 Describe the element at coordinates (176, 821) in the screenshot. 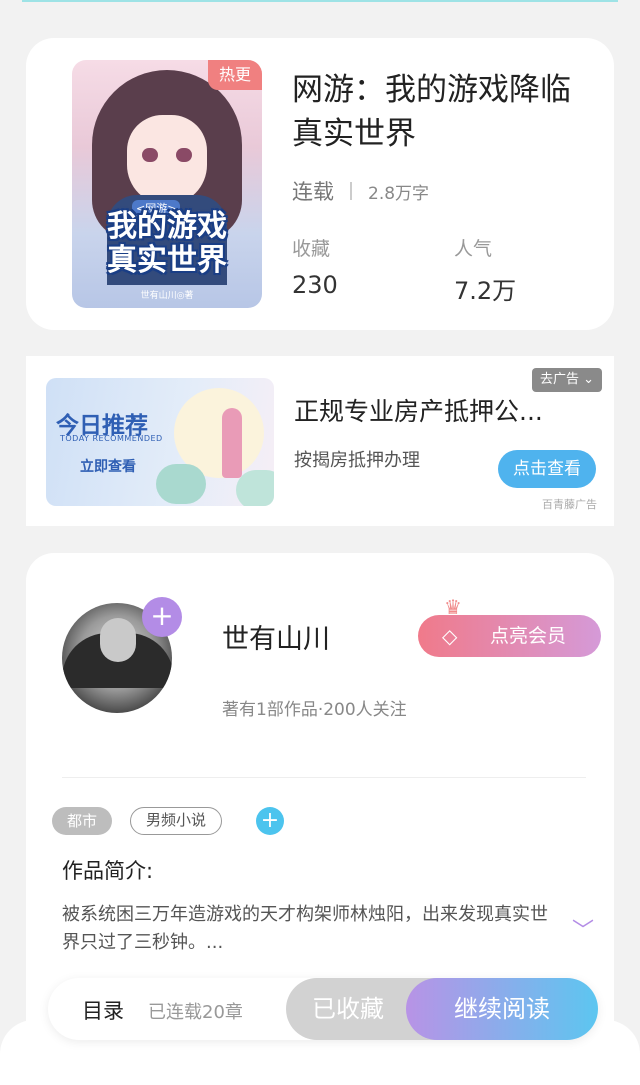

I see `genre-tag: 男频小说` at that location.